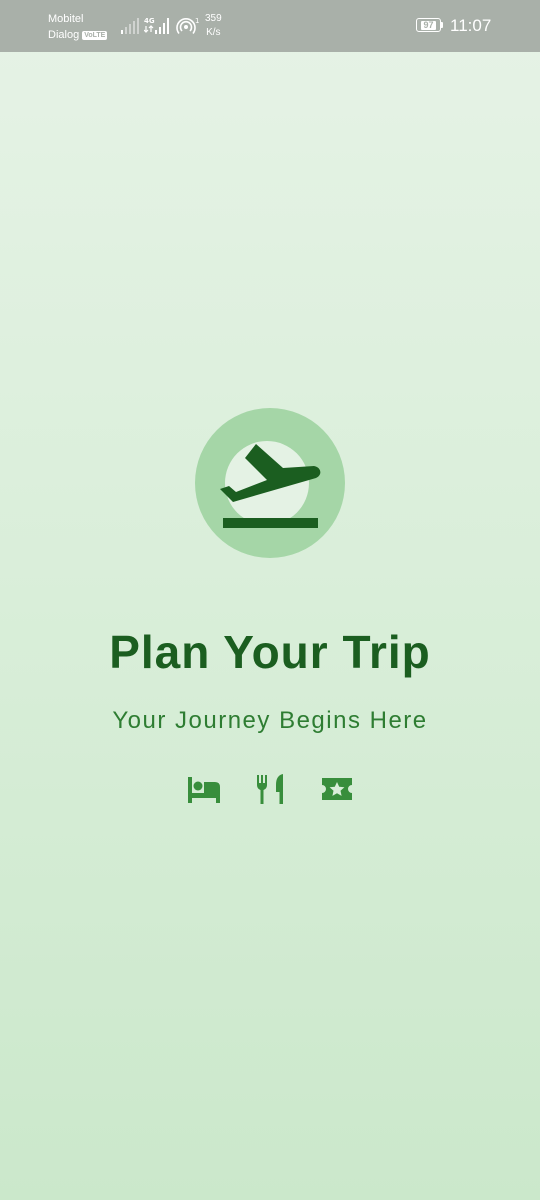 The height and width of the screenshot is (1200, 540). Describe the element at coordinates (130, 26) in the screenshot. I see `signal-weak-icon` at that location.